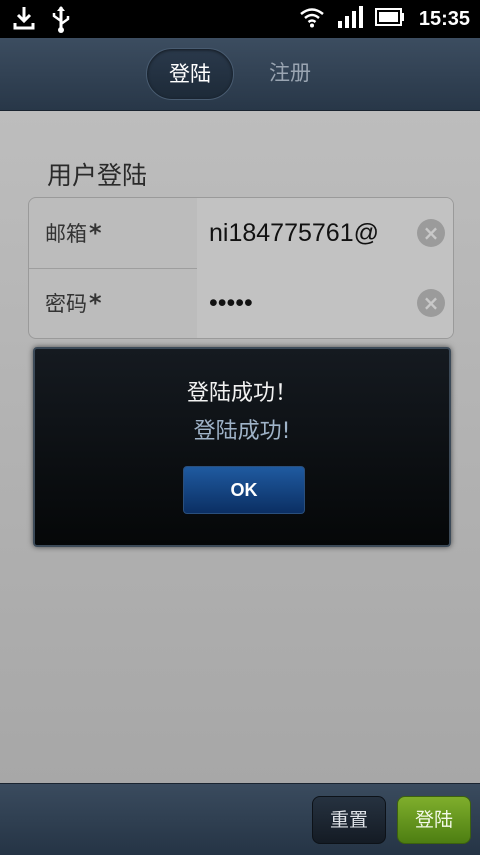  What do you see at coordinates (349, 820) in the screenshot?
I see `reset-button: 重置` at bounding box center [349, 820].